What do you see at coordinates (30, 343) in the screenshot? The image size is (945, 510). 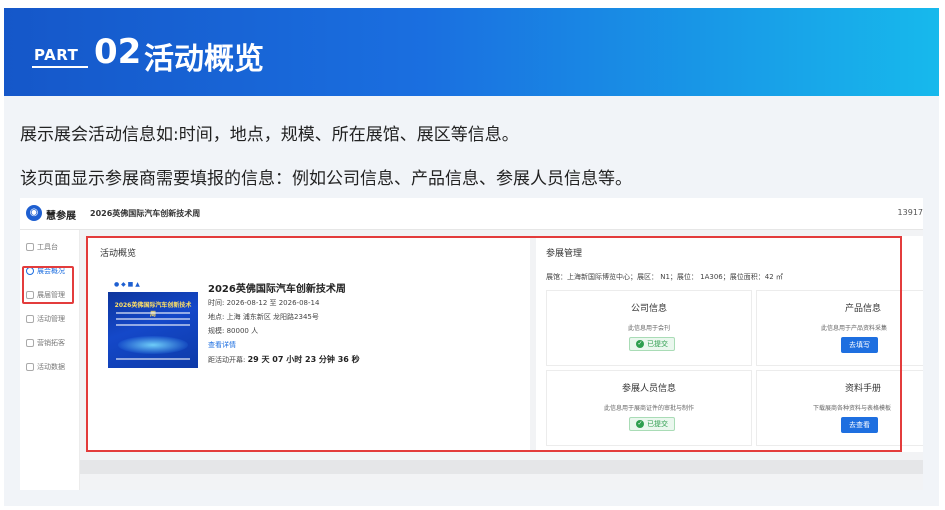 I see `briefcase-icon` at bounding box center [30, 343].